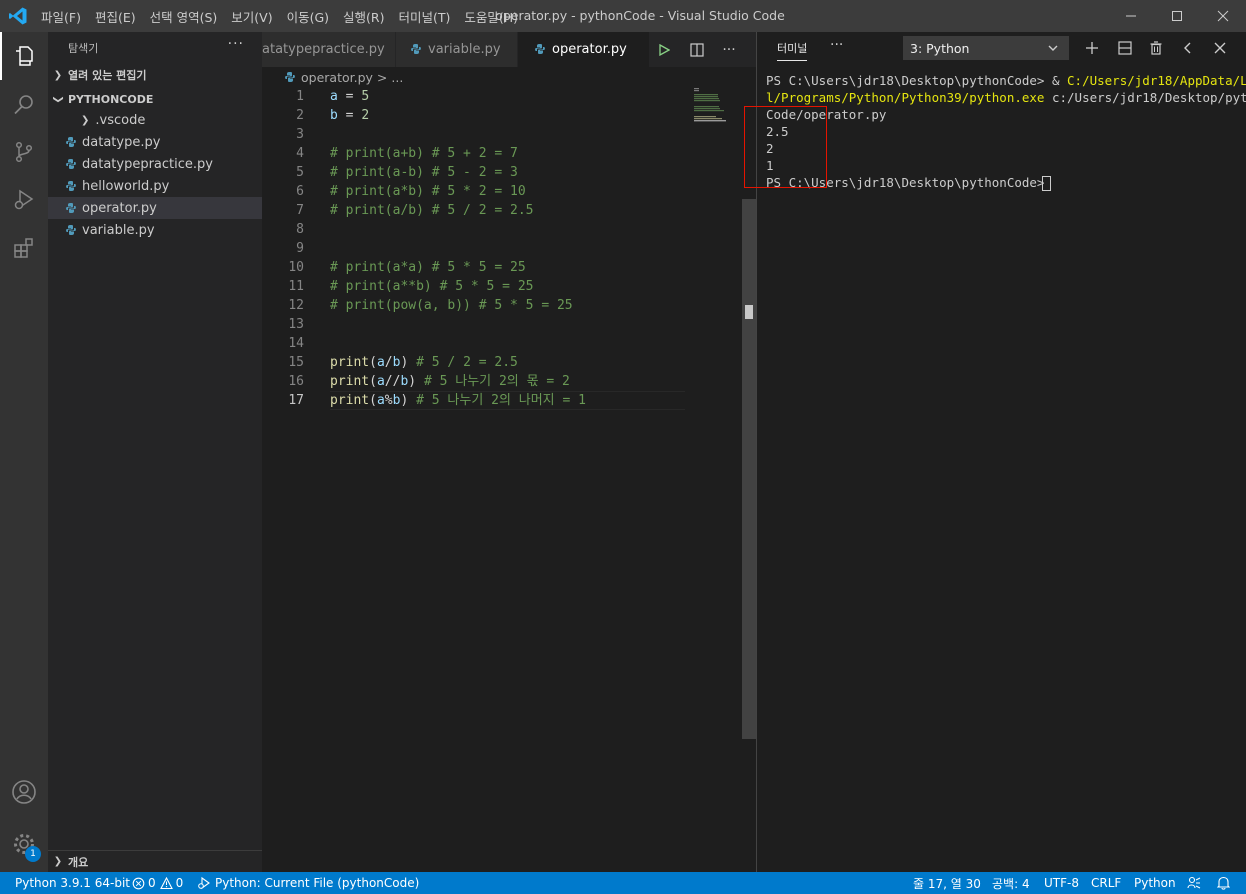 The height and width of the screenshot is (894, 1246). What do you see at coordinates (296, 400) in the screenshot?
I see `line-number: 17` at bounding box center [296, 400].